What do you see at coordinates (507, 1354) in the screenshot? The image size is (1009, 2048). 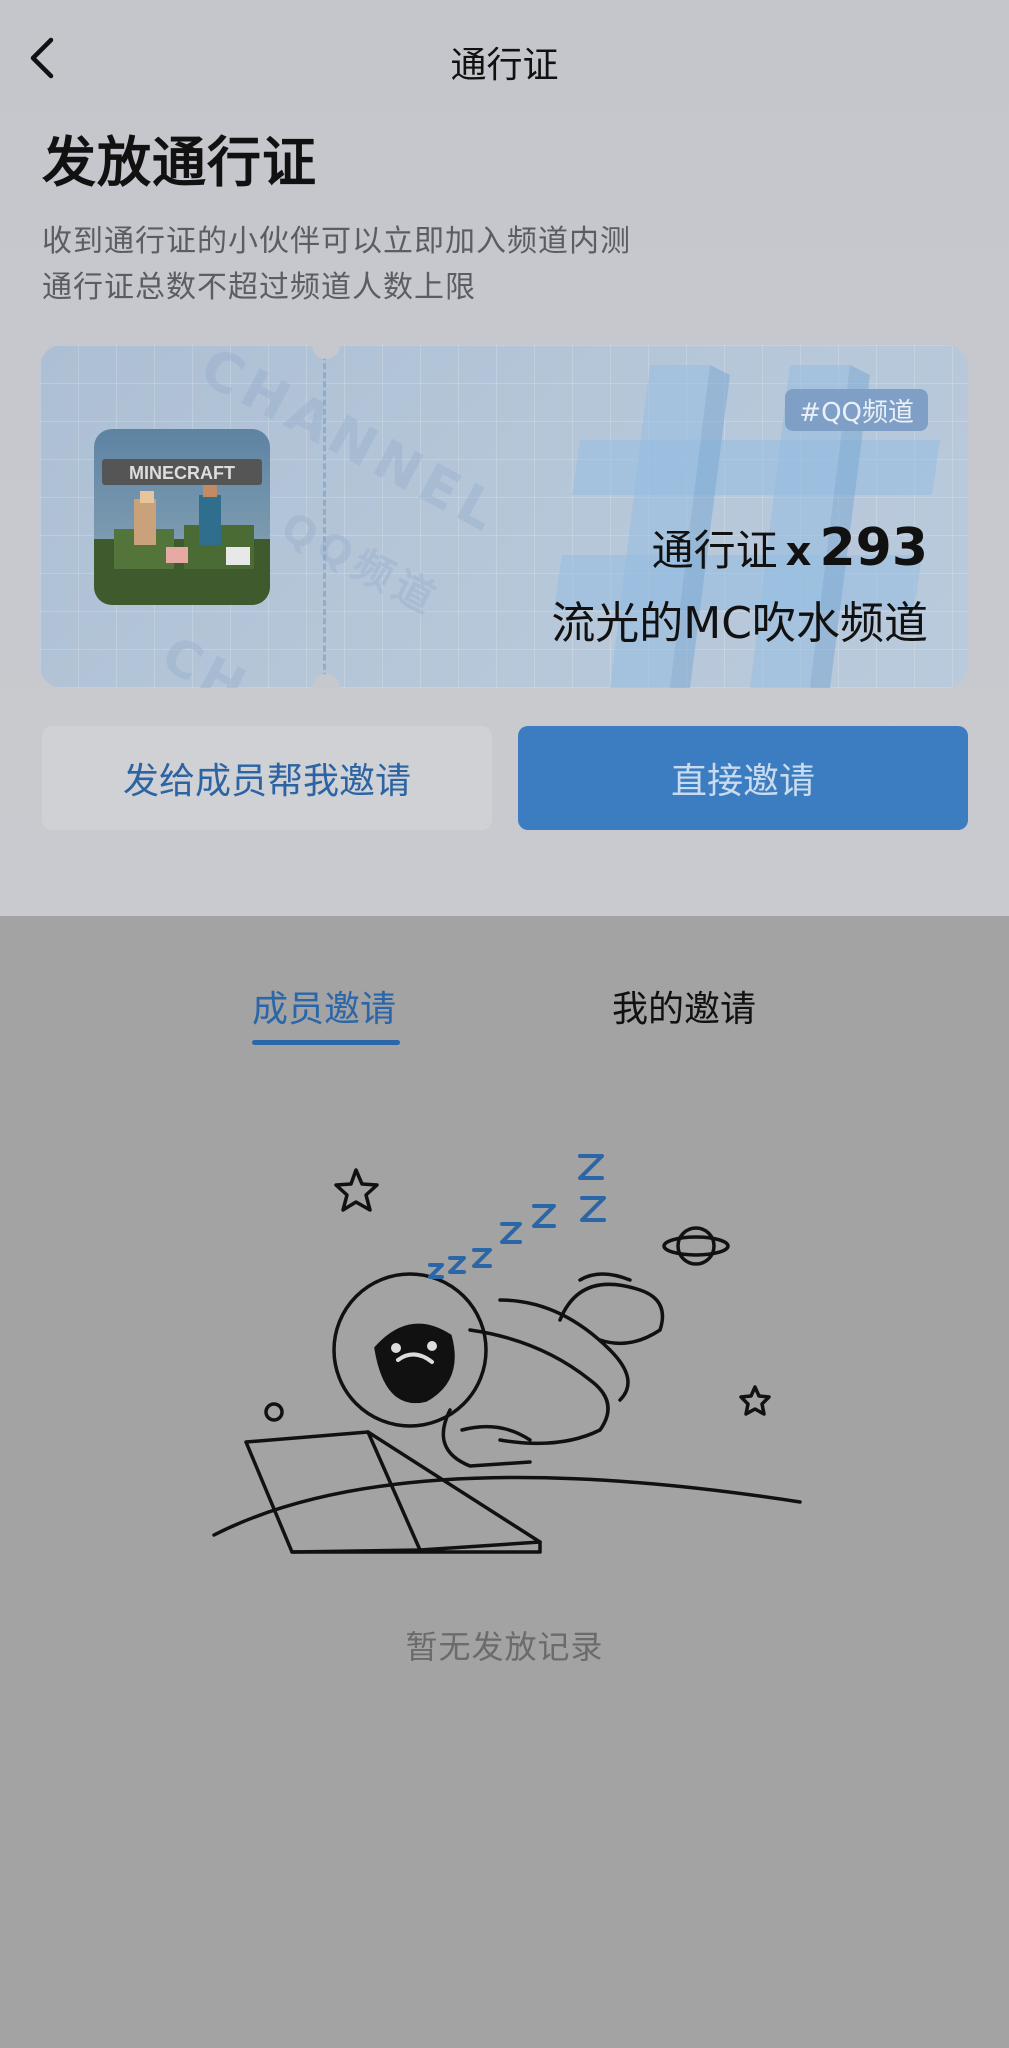 I see `sleeping-astronaut-illustration` at bounding box center [507, 1354].